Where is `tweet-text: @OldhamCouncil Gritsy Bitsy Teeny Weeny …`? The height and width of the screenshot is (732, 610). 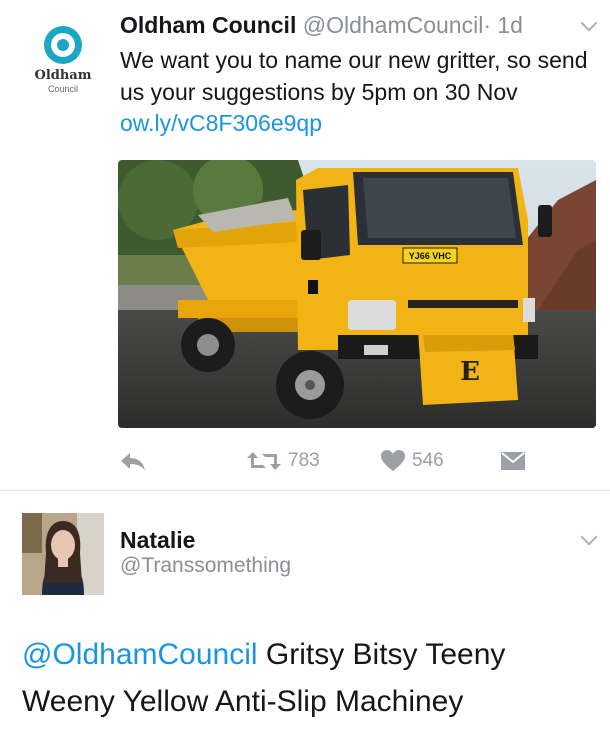 tweet-text: @OldhamCouncil Gritsy Bitsy Teeny Weeny … is located at coordinates (307, 678).